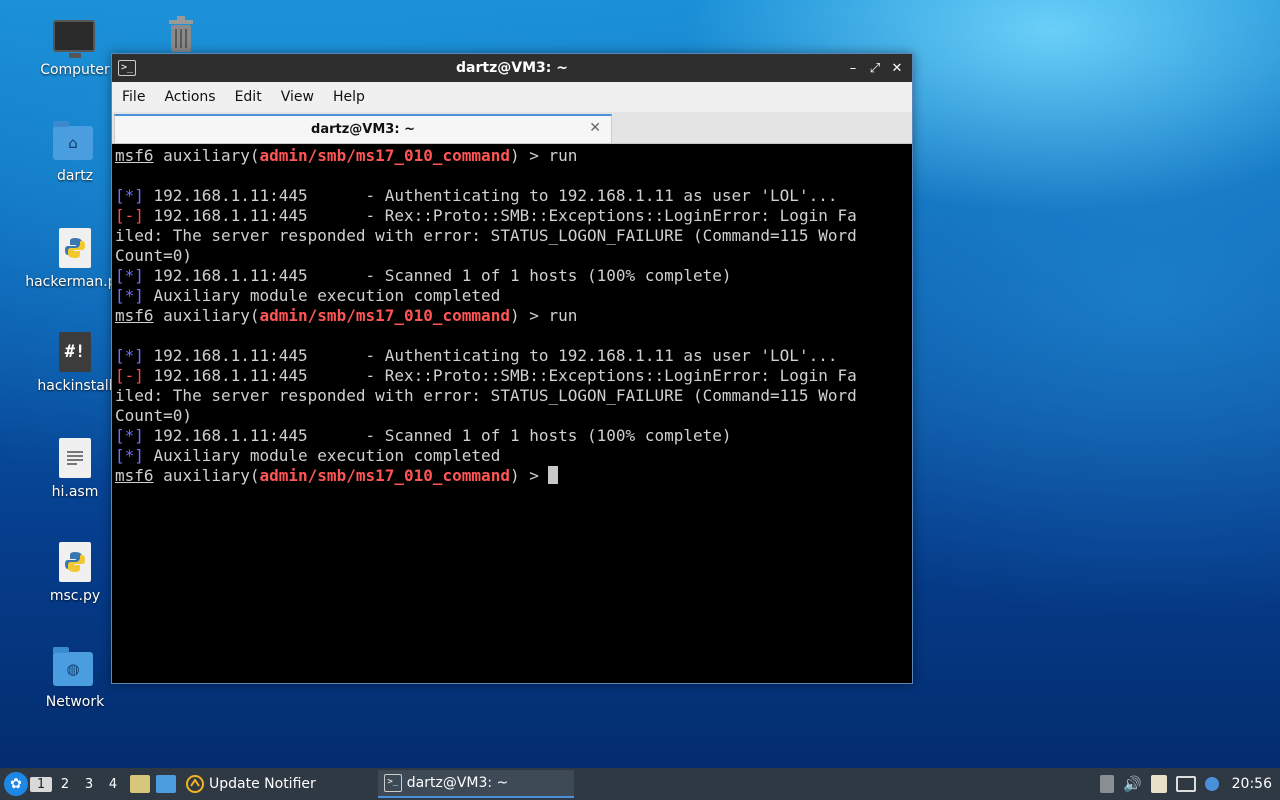 The width and height of the screenshot is (1280, 800). Describe the element at coordinates (303, 97) in the screenshot. I see `menu-view: View` at that location.